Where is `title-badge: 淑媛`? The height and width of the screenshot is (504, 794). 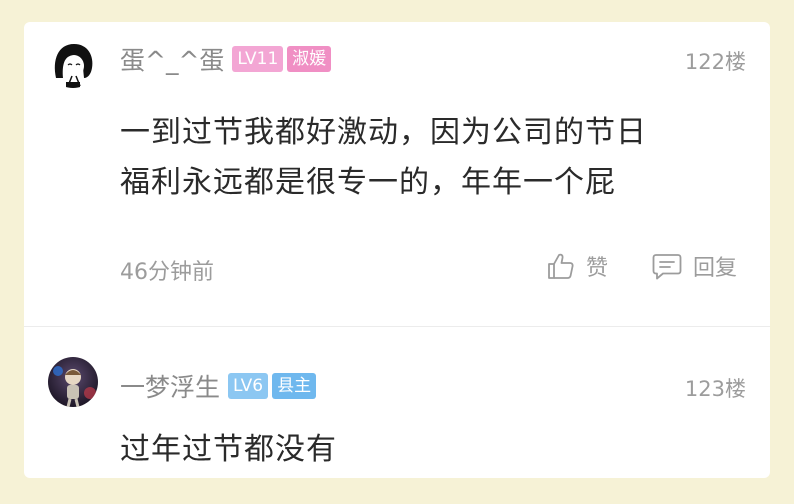 title-badge: 淑媛 is located at coordinates (309, 59).